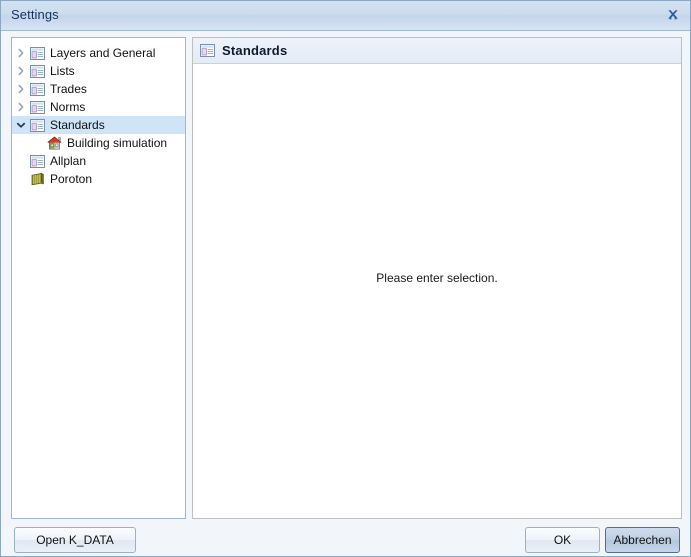  What do you see at coordinates (673, 16) in the screenshot?
I see `close-icon` at bounding box center [673, 16].